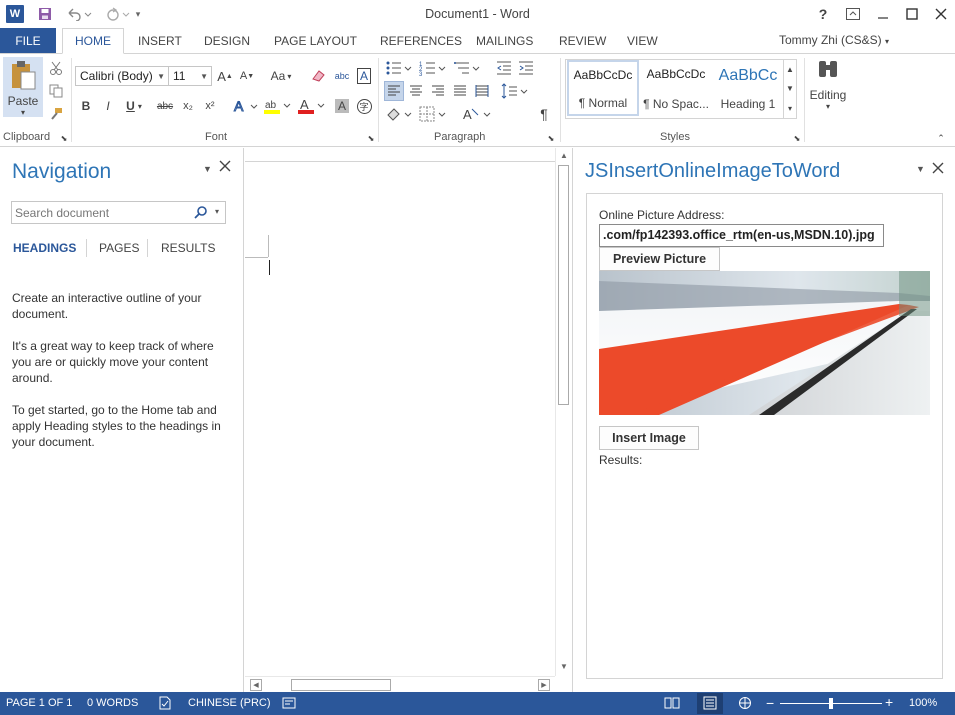 The image size is (955, 715). I want to click on increase-indent-icon, so click(526, 68).